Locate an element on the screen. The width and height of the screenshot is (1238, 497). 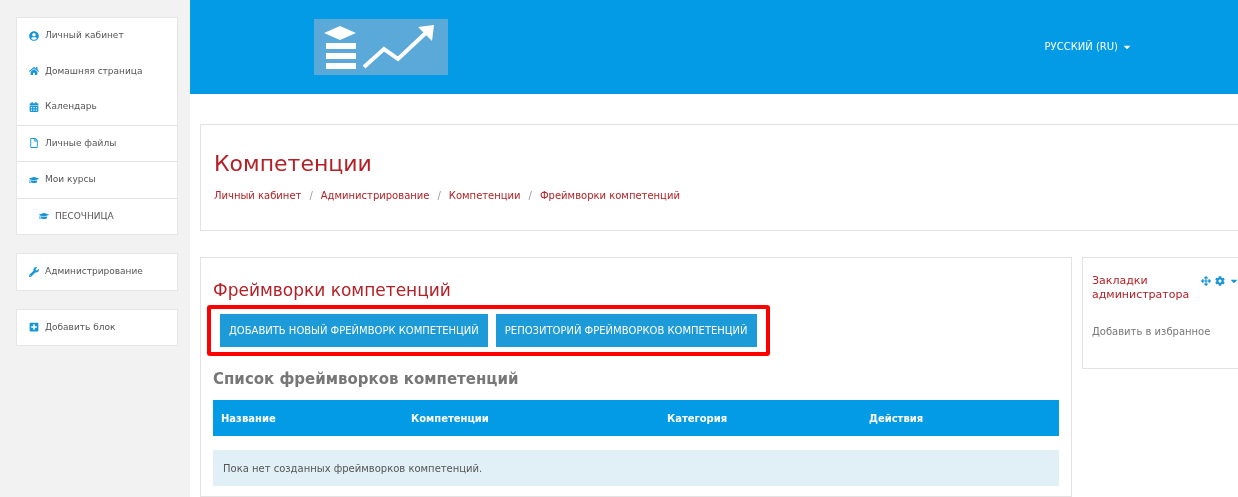
plus-icon is located at coordinates (34, 327).